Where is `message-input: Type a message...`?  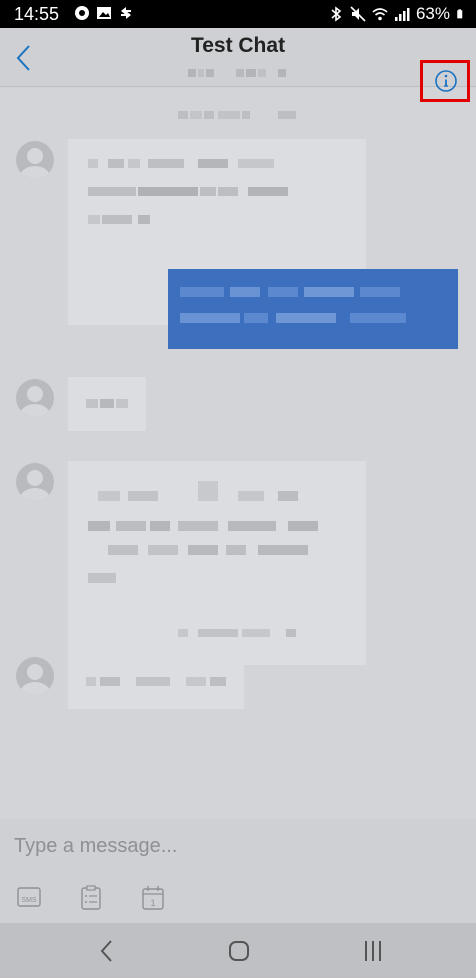
message-input: Type a message... is located at coordinates (95, 846).